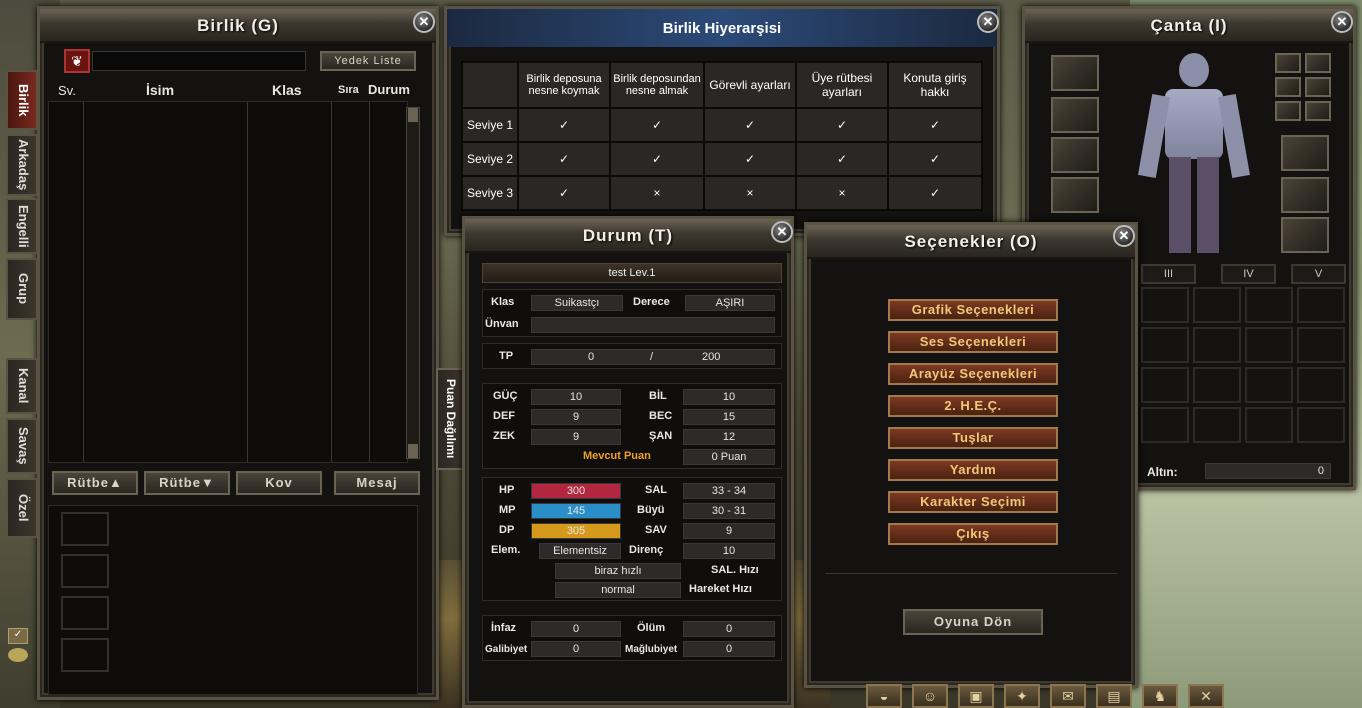  I want to click on helmet-slot, so click(1075, 73).